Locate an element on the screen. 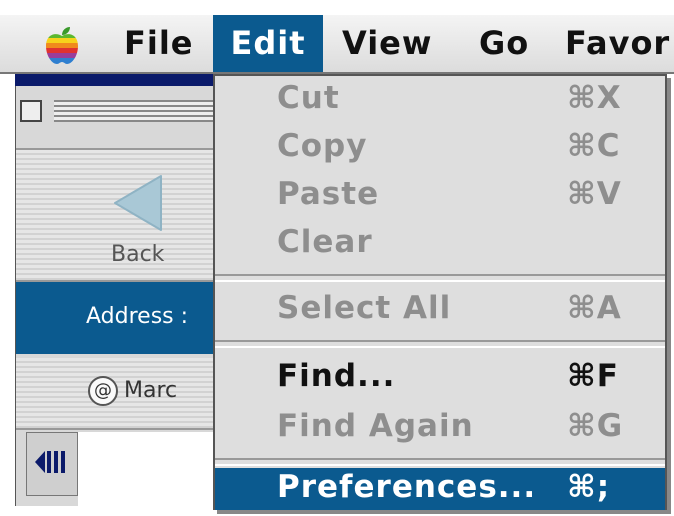 The image size is (674, 516). explorer-bar-tab is located at coordinates (52, 464).